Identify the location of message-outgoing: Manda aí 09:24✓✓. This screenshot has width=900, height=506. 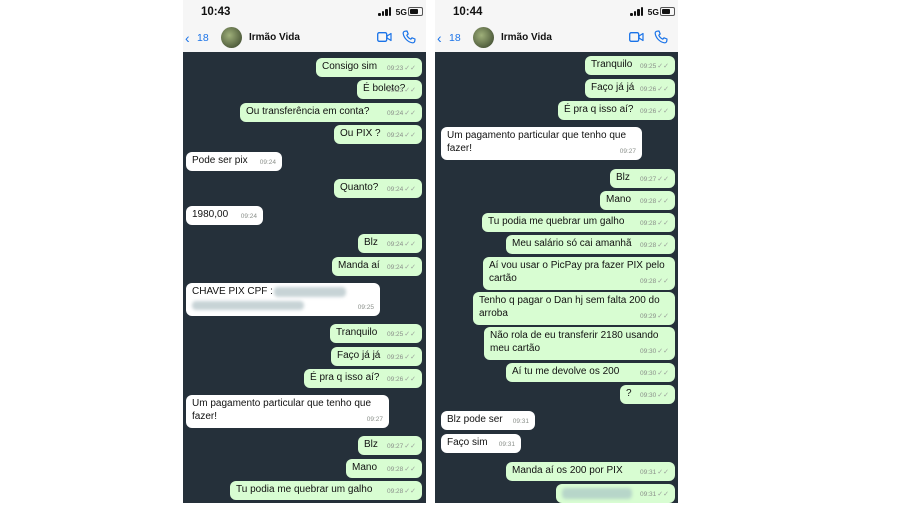
(377, 266).